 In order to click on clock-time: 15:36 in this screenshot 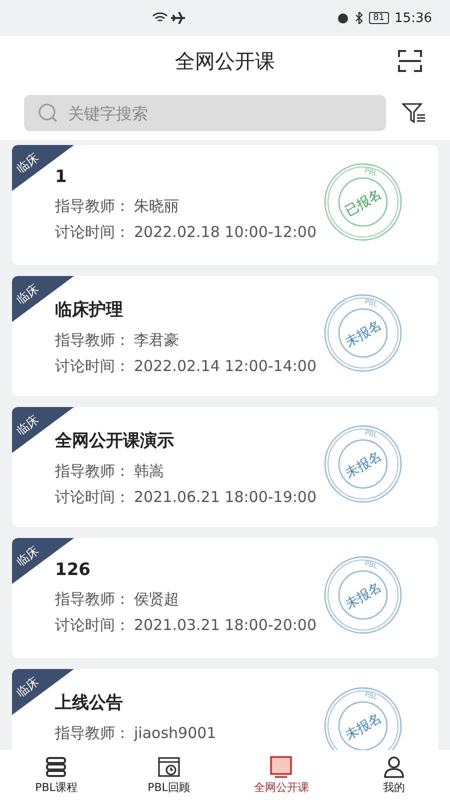, I will do `click(413, 18)`.